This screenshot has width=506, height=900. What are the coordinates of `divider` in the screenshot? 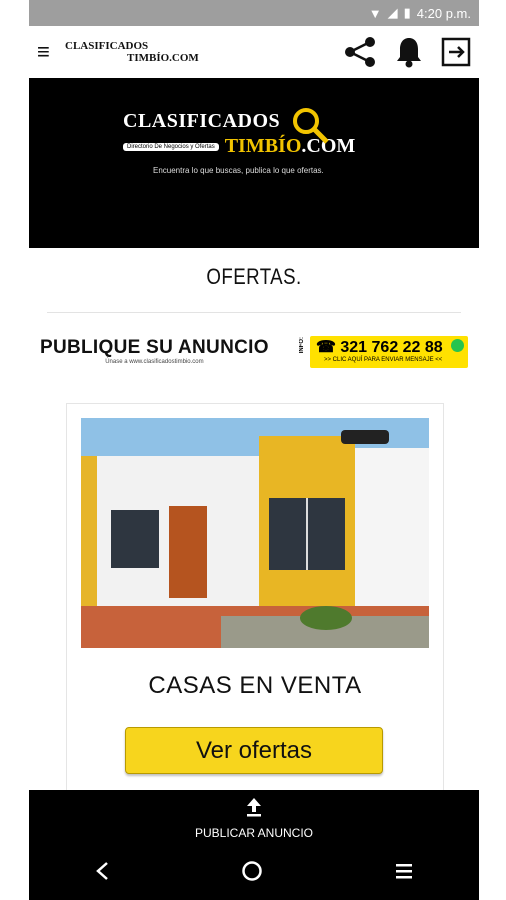 It's located at (254, 312).